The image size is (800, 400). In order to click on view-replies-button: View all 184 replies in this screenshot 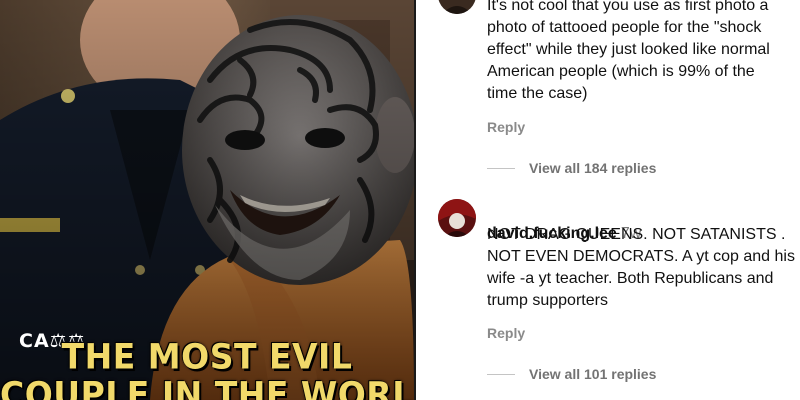, I will do `click(571, 168)`.